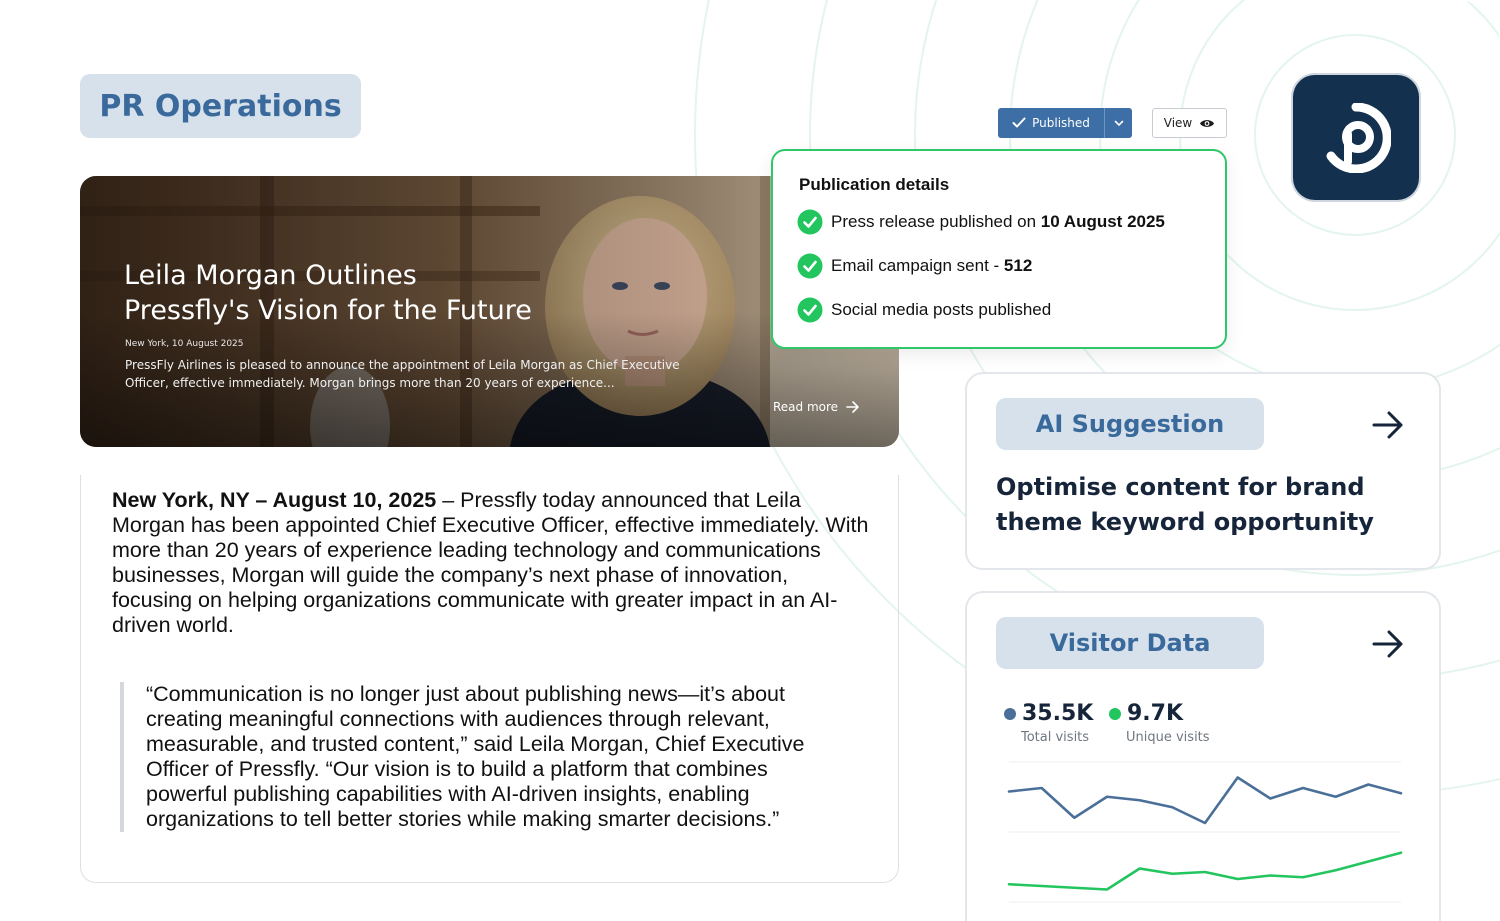 This screenshot has width=1500, height=921. I want to click on publish-status-group: Published, so click(1065, 123).